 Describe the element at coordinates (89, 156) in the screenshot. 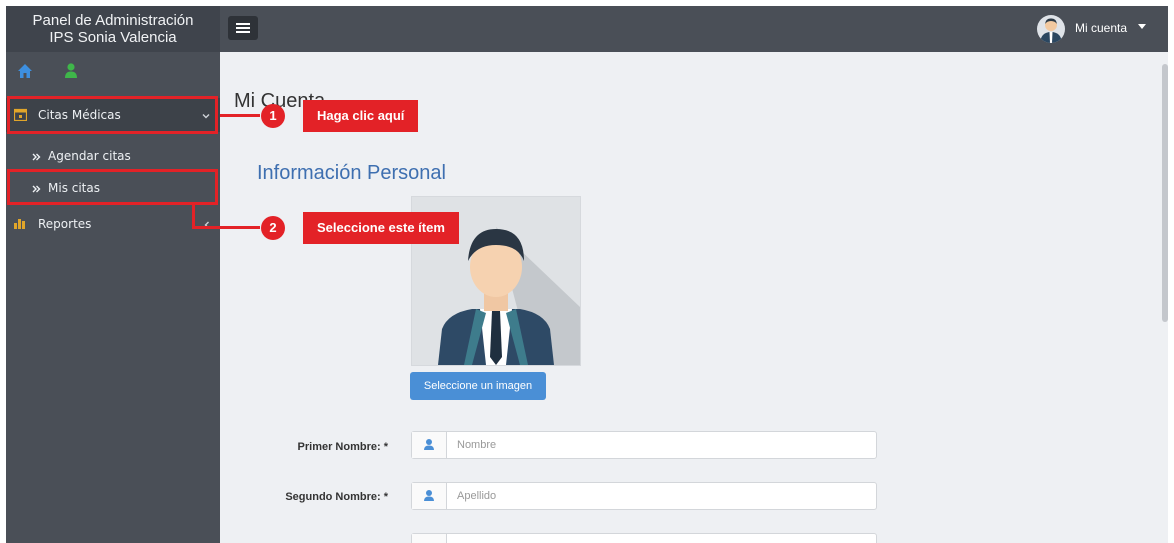

I see `sidebar-item-label: Agendar citas` at that location.